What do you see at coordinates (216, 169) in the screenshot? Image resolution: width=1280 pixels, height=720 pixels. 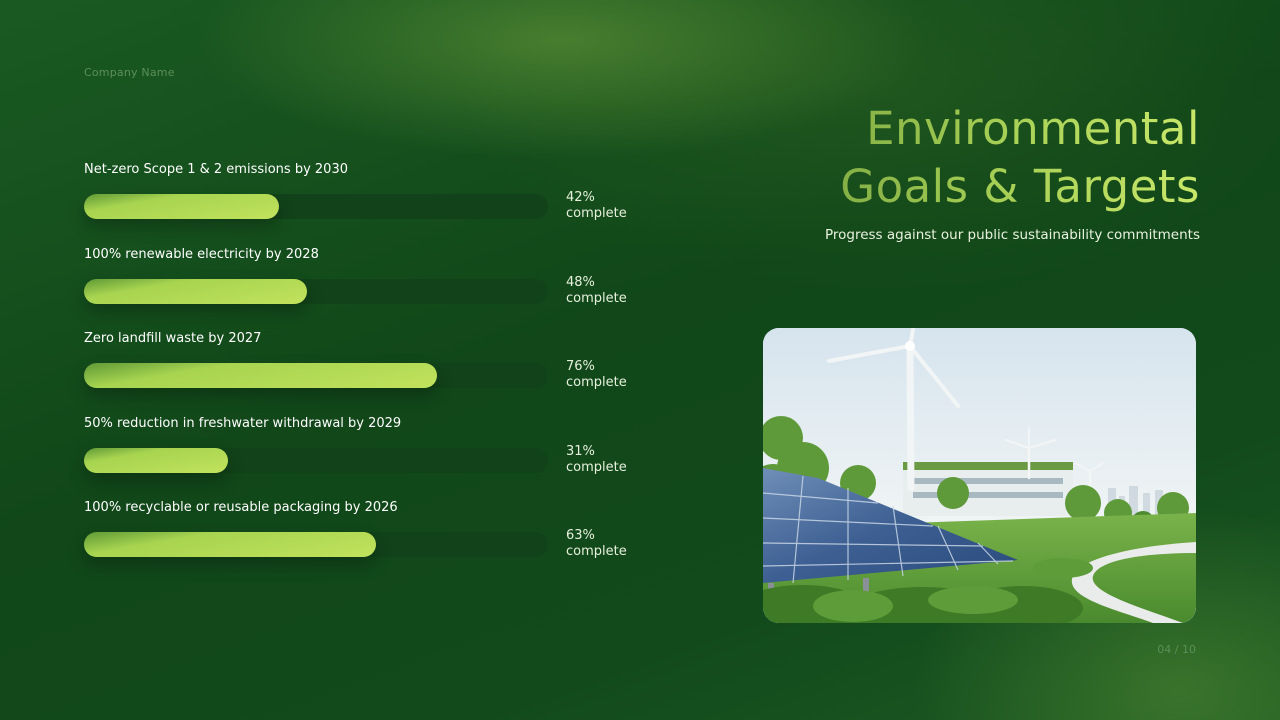 I see `goal-label: Net-zero Scope 1 & 2 emissions by 2030` at bounding box center [216, 169].